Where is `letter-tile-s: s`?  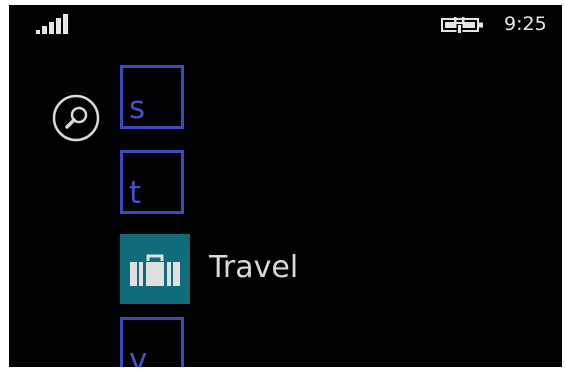 letter-tile-s: s is located at coordinates (152, 97).